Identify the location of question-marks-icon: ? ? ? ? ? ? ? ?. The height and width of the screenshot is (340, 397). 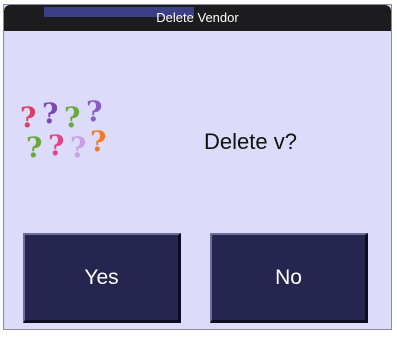
(66, 129).